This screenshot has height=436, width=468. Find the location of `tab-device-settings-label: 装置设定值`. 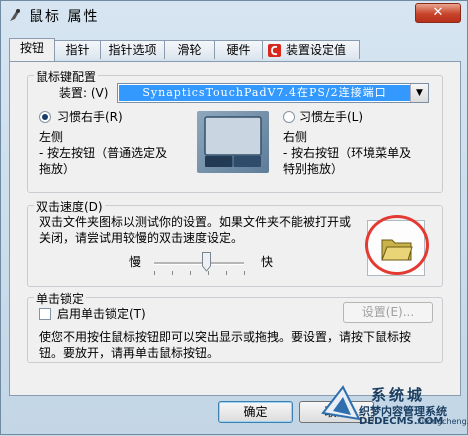

tab-device-settings-label: 装置设定值 is located at coordinates (316, 50).